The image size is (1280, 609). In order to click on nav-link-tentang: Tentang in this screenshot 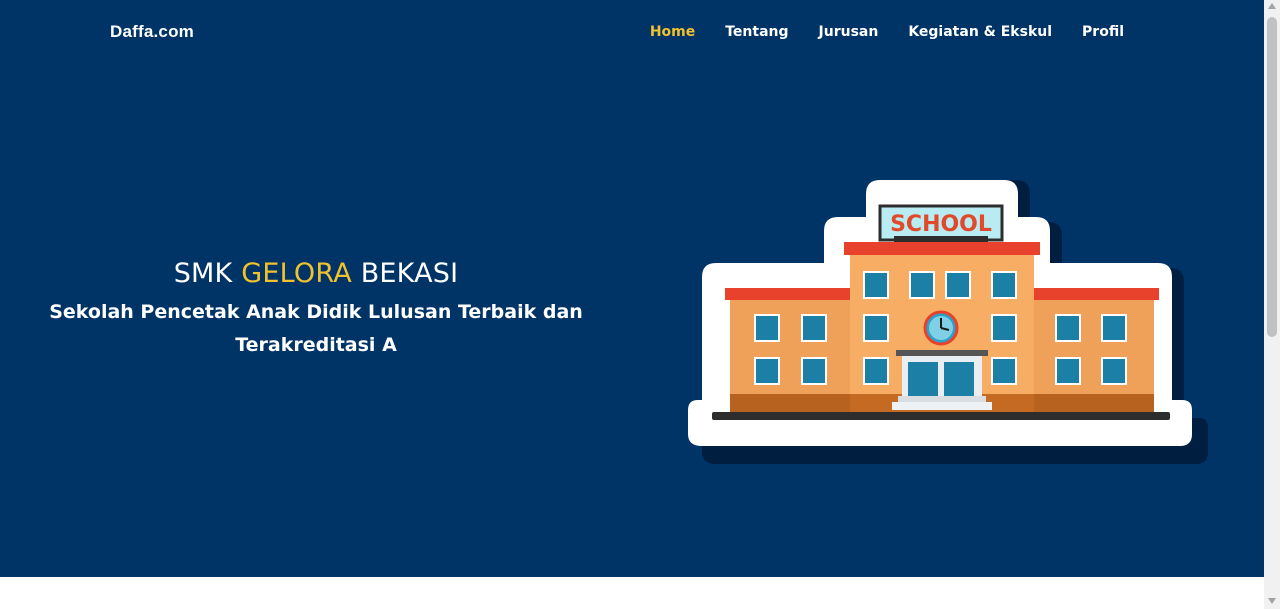, I will do `click(756, 32)`.